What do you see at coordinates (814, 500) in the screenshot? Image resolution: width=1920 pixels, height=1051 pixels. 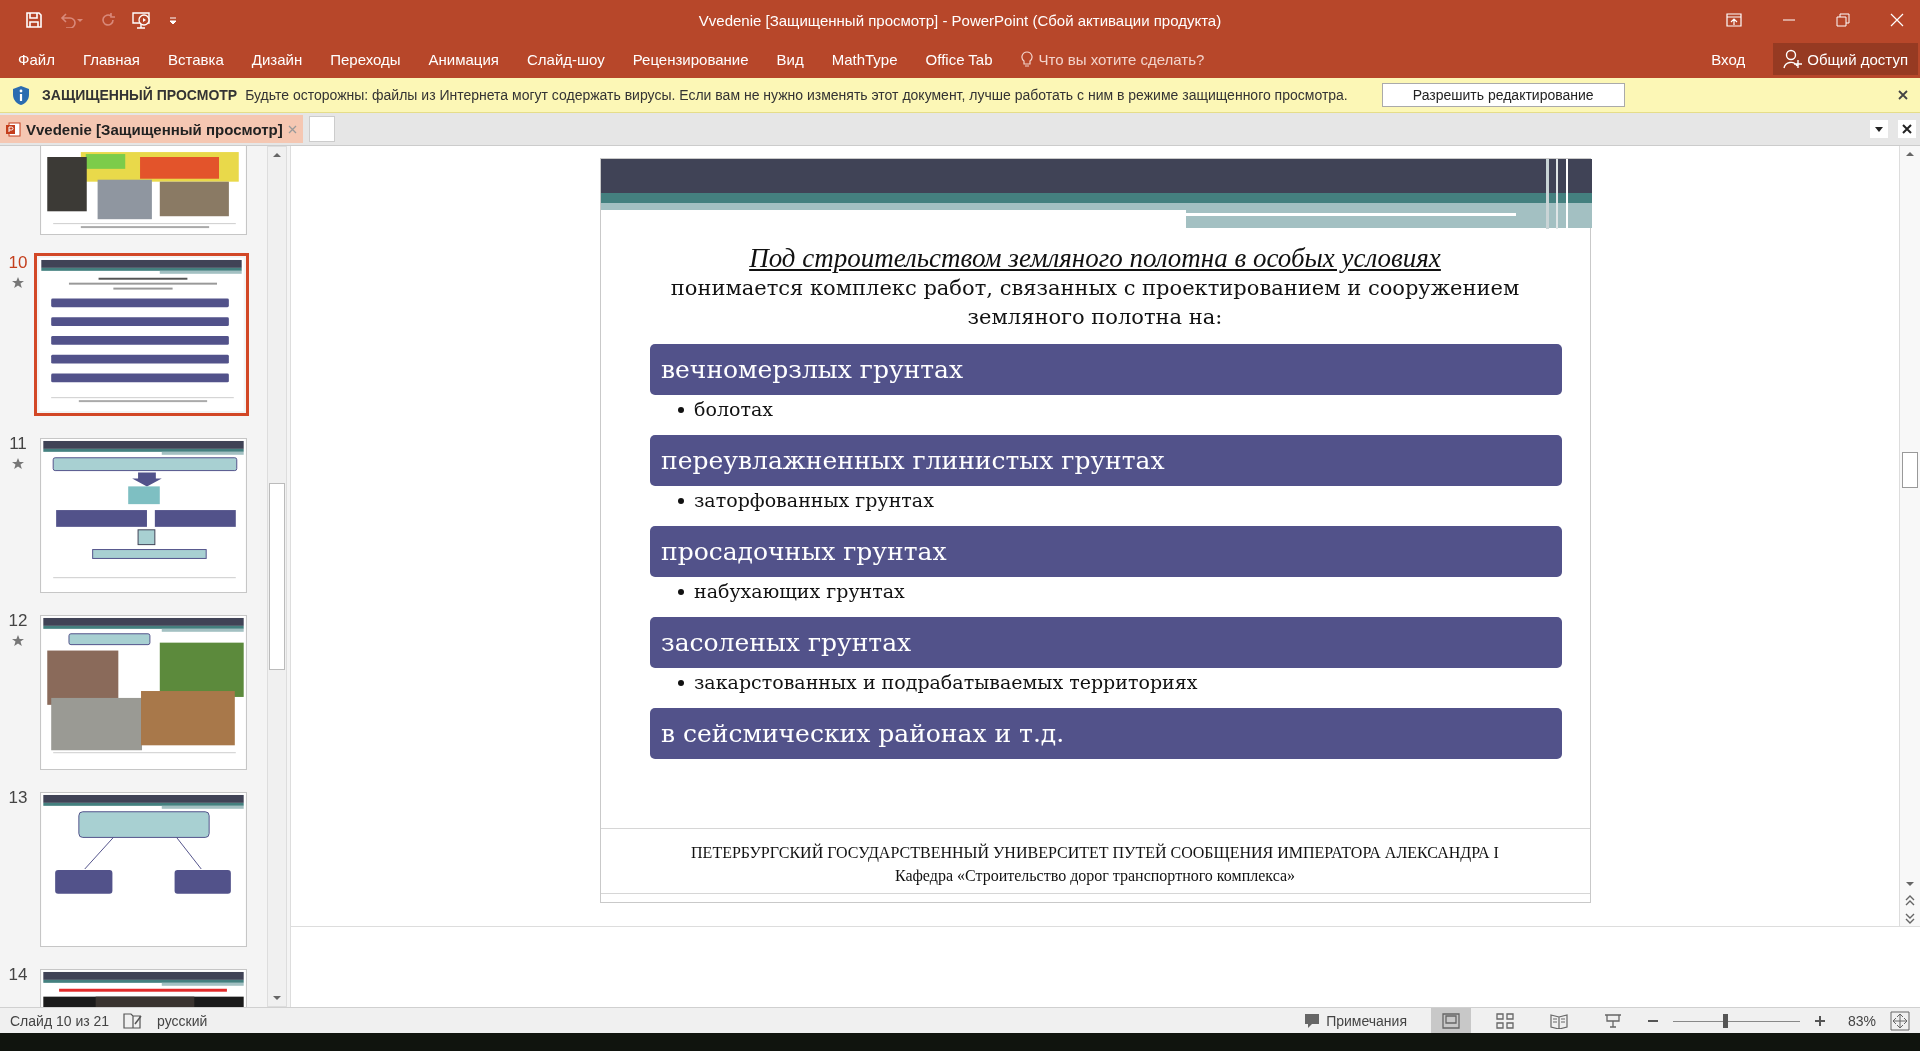 I see `bullet-item: заторфованных грунтах` at bounding box center [814, 500].